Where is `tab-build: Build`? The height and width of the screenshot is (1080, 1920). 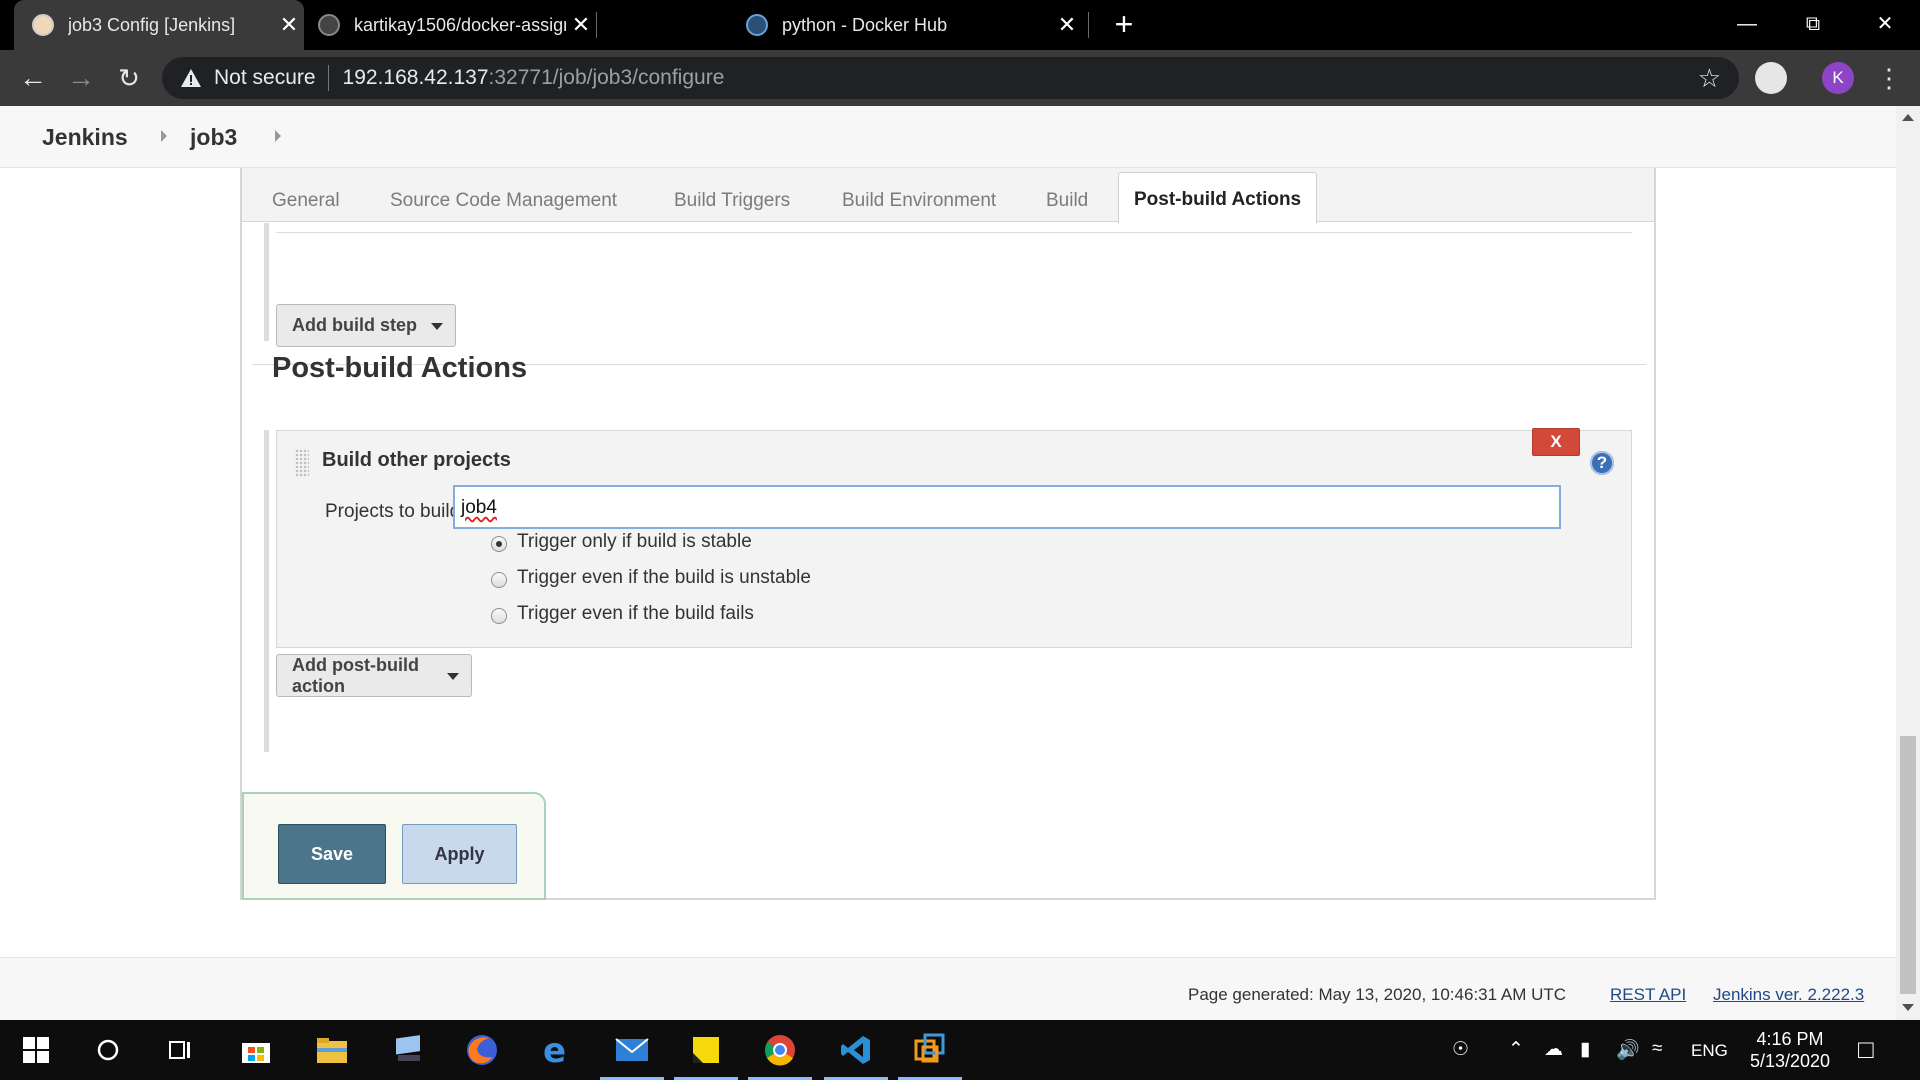 tab-build: Build is located at coordinates (1067, 201).